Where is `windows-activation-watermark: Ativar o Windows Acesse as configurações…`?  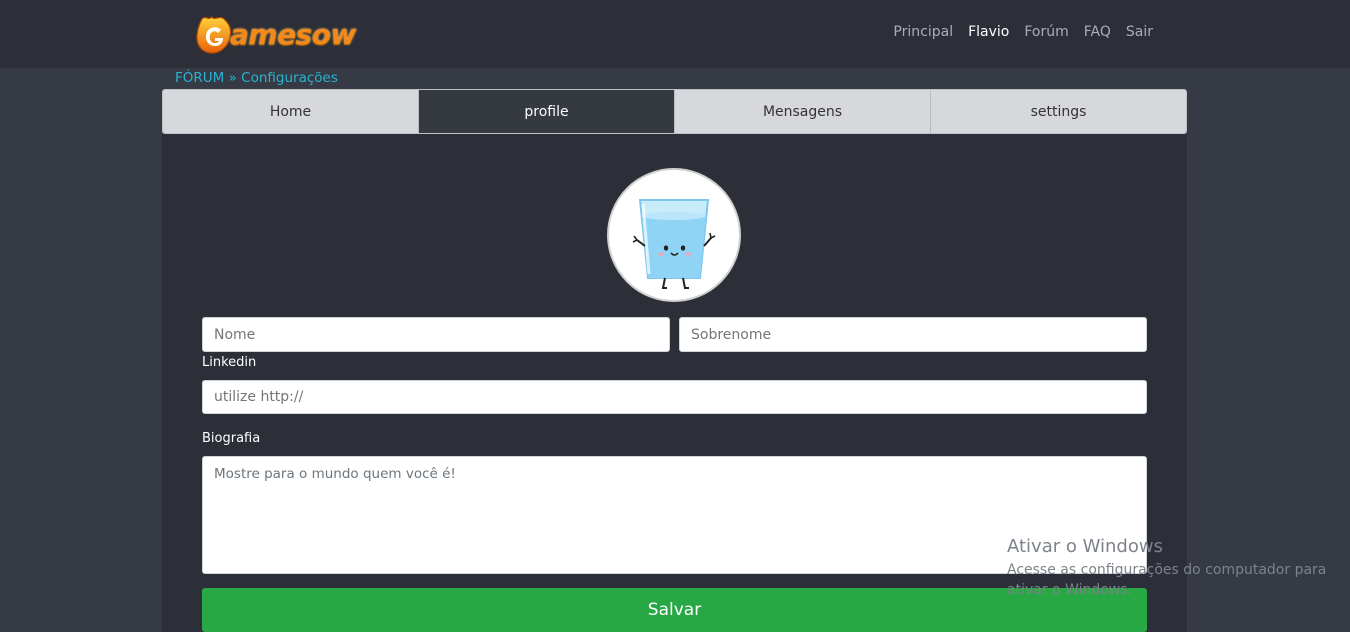
windows-activation-watermark: Ativar o Windows Acesse as configurações… is located at coordinates (1166, 568).